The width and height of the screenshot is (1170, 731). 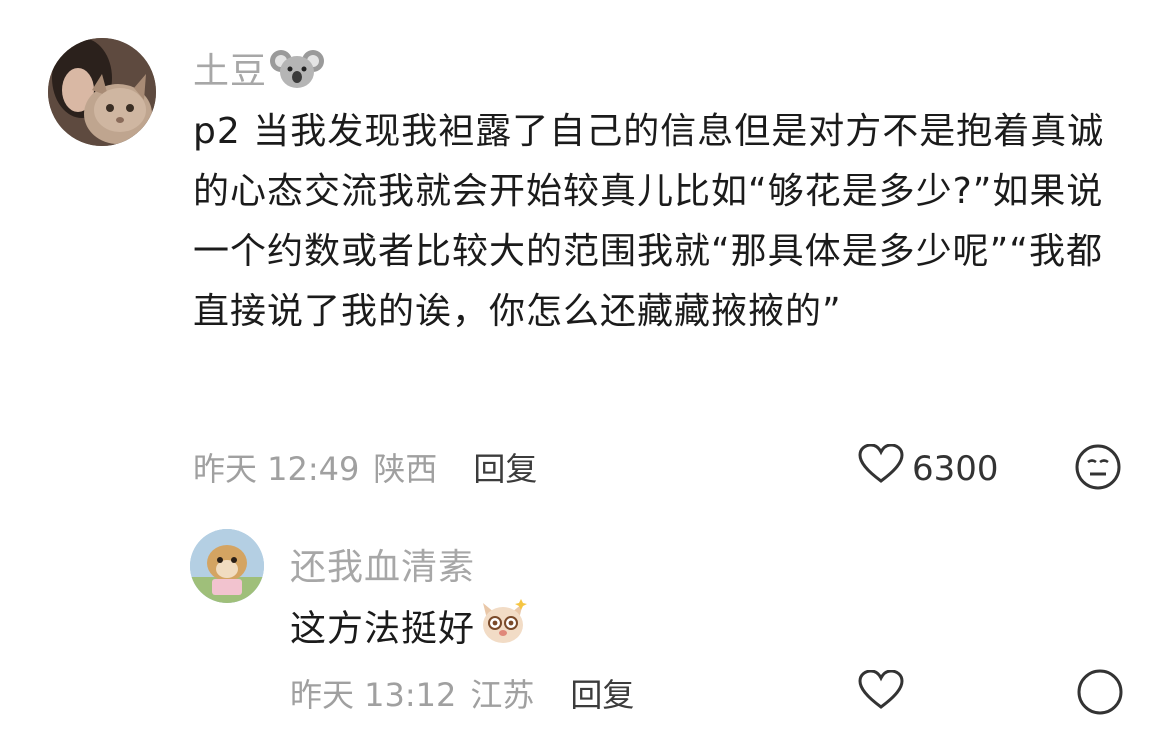 What do you see at coordinates (230, 71) in the screenshot?
I see `username-text: 土豆` at bounding box center [230, 71].